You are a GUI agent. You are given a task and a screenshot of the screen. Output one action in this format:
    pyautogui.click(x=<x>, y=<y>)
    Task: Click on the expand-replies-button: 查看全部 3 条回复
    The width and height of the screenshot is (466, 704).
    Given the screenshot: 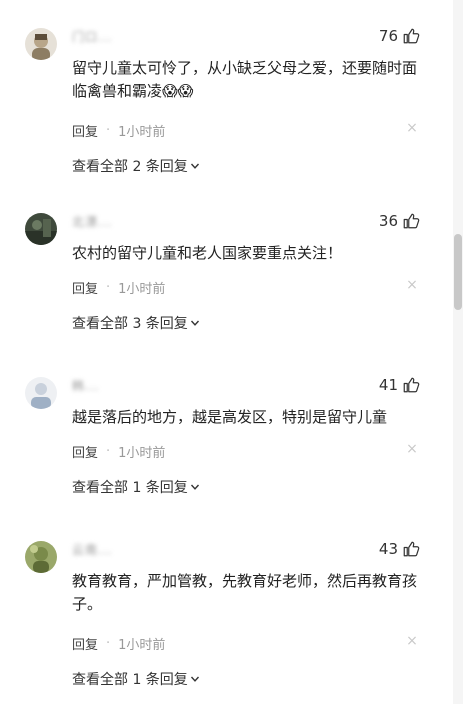 What is the action you would take?
    pyautogui.click(x=136, y=323)
    